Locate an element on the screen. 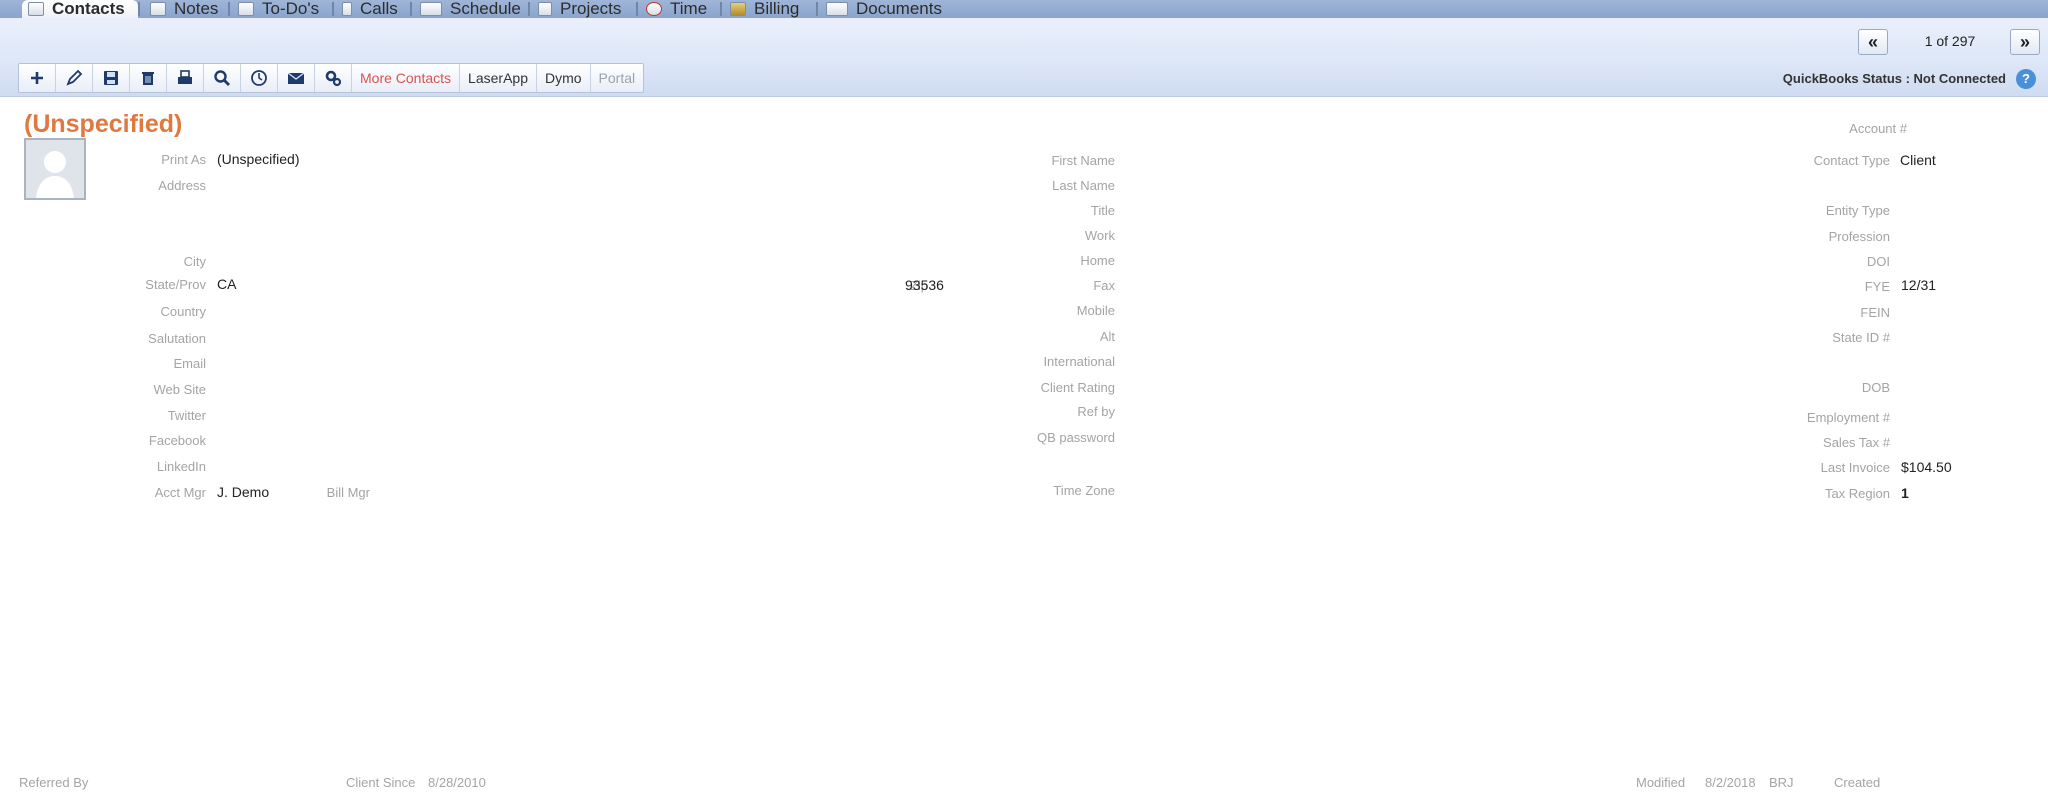  client-rating-label: Client Rating is located at coordinates (1077, 387).